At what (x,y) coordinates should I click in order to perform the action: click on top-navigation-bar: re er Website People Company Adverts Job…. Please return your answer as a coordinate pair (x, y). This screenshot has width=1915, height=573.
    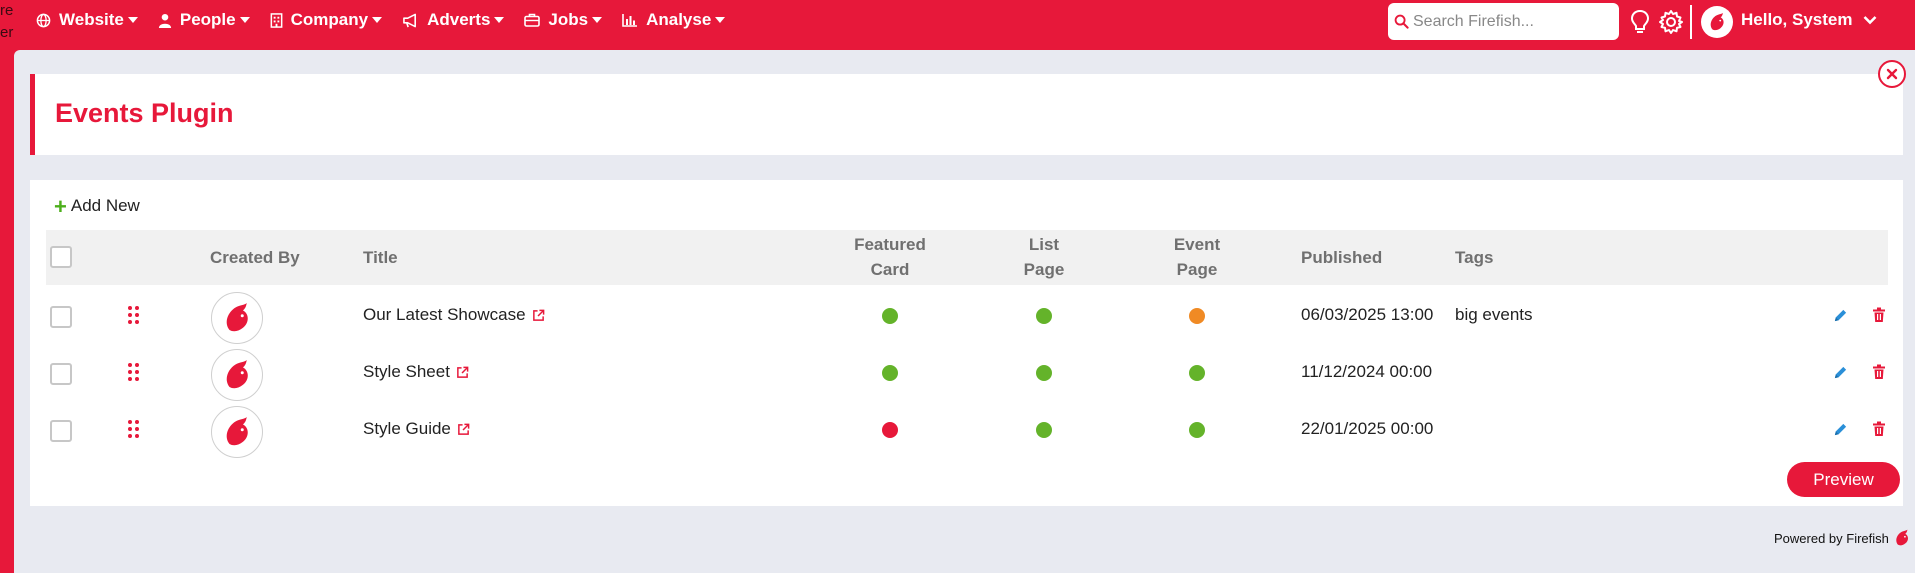
    Looking at the image, I should click on (957, 25).